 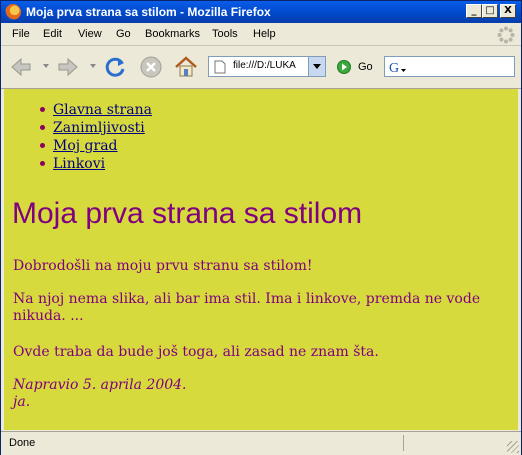 What do you see at coordinates (79, 164) in the screenshot?
I see `link-linkovi: Linkovi` at bounding box center [79, 164].